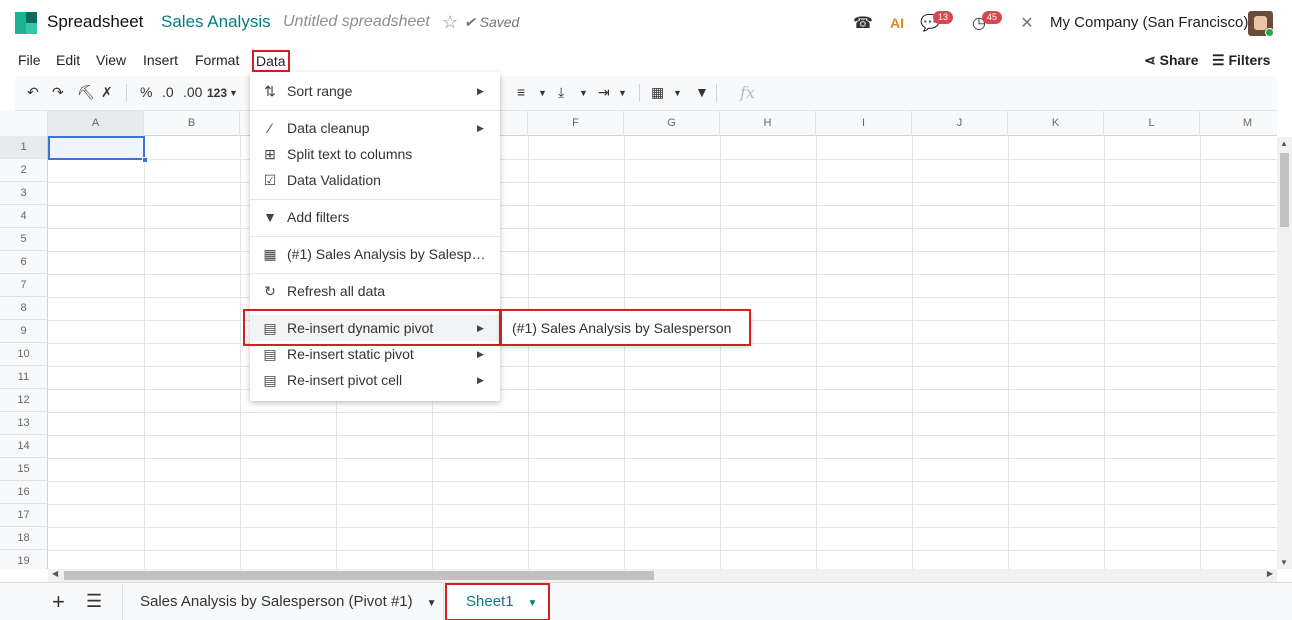 The image size is (1292, 620). What do you see at coordinates (672, 123) in the screenshot?
I see `column-header: G` at bounding box center [672, 123].